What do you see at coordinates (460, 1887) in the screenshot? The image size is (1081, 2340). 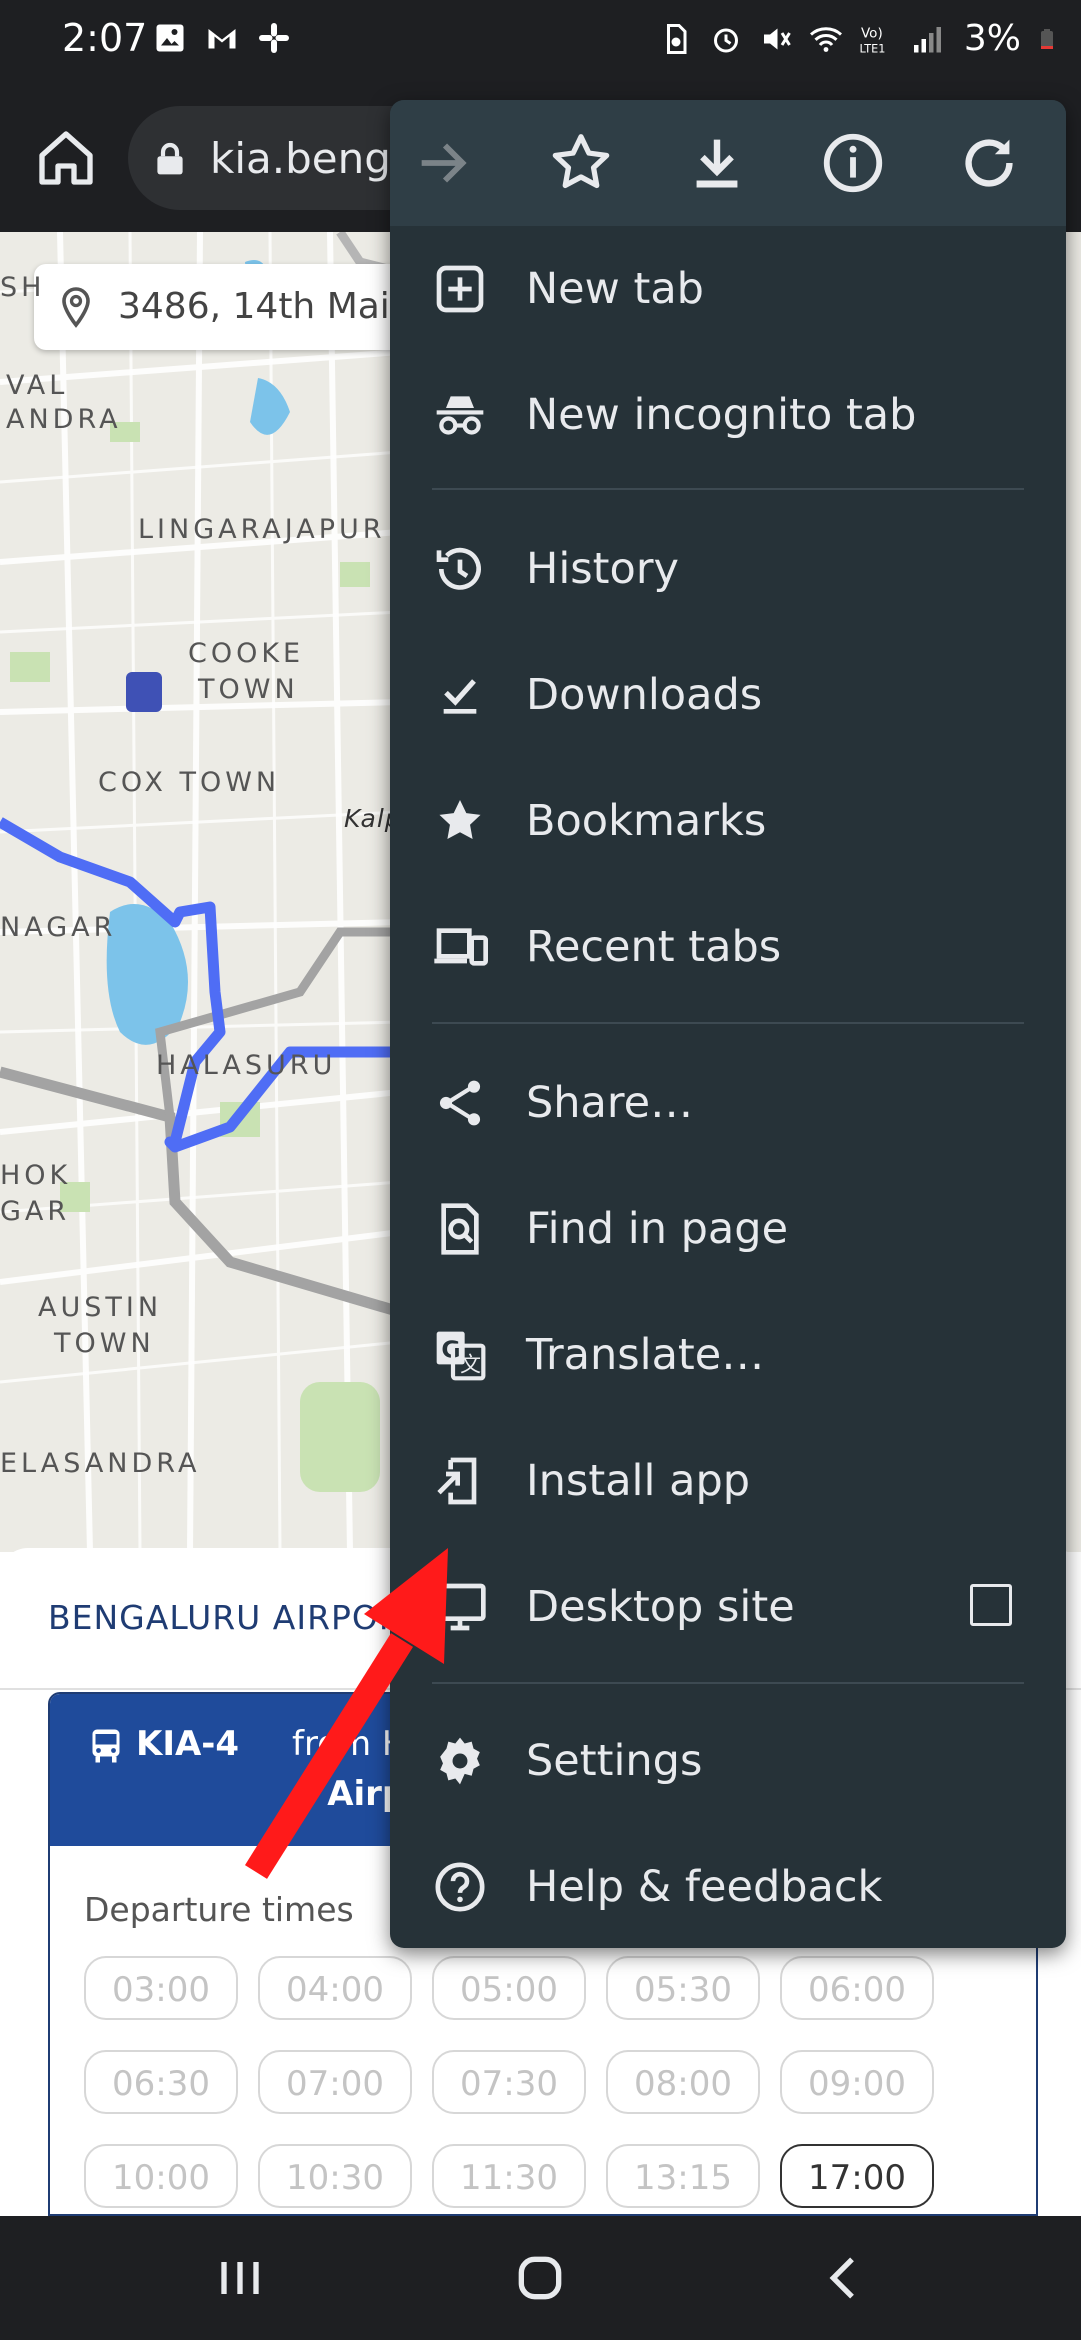 I see `help-icon` at bounding box center [460, 1887].